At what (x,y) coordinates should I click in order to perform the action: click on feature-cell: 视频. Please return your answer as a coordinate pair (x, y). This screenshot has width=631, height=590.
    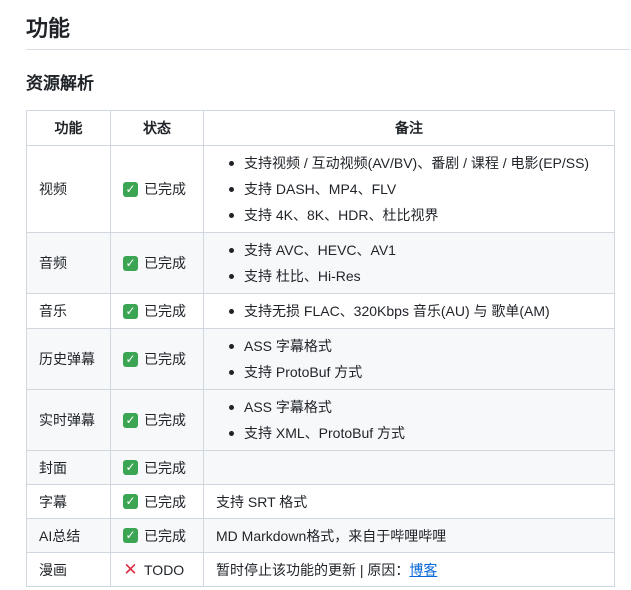
    Looking at the image, I should click on (68, 189).